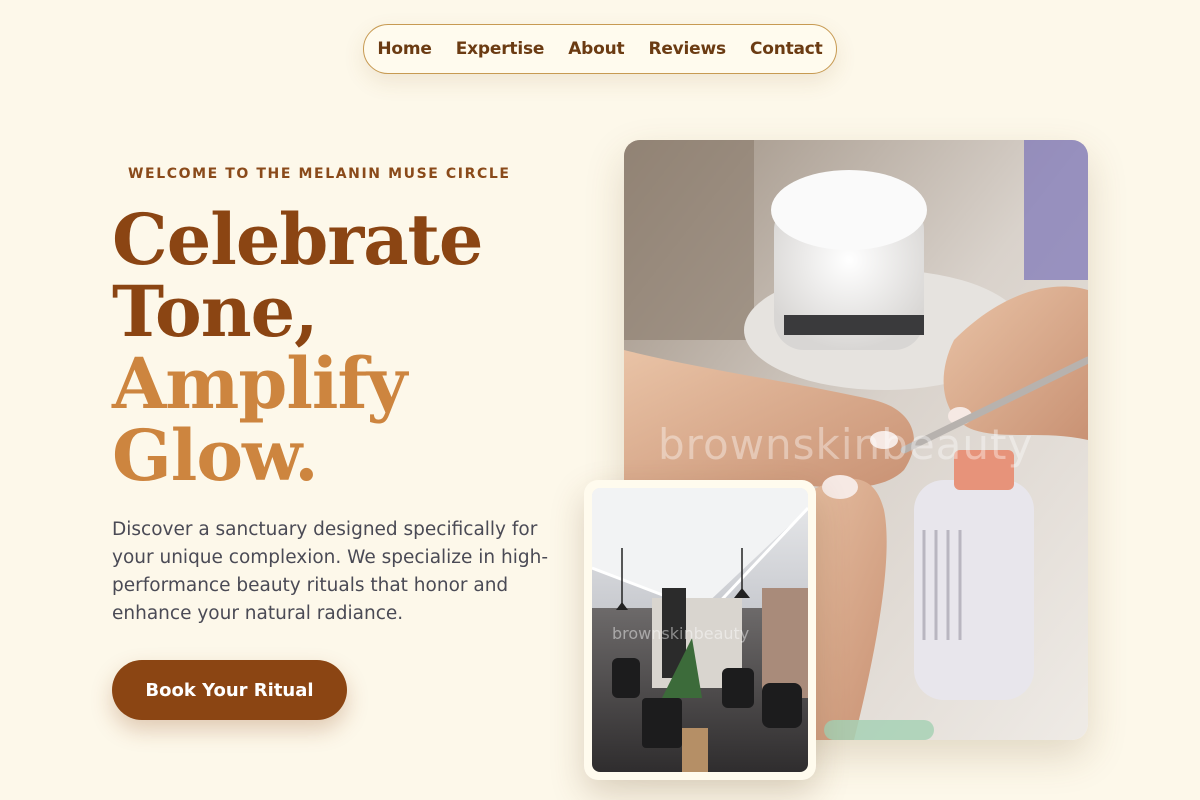  I want to click on headline-line-1: Celebrate, so click(297, 239).